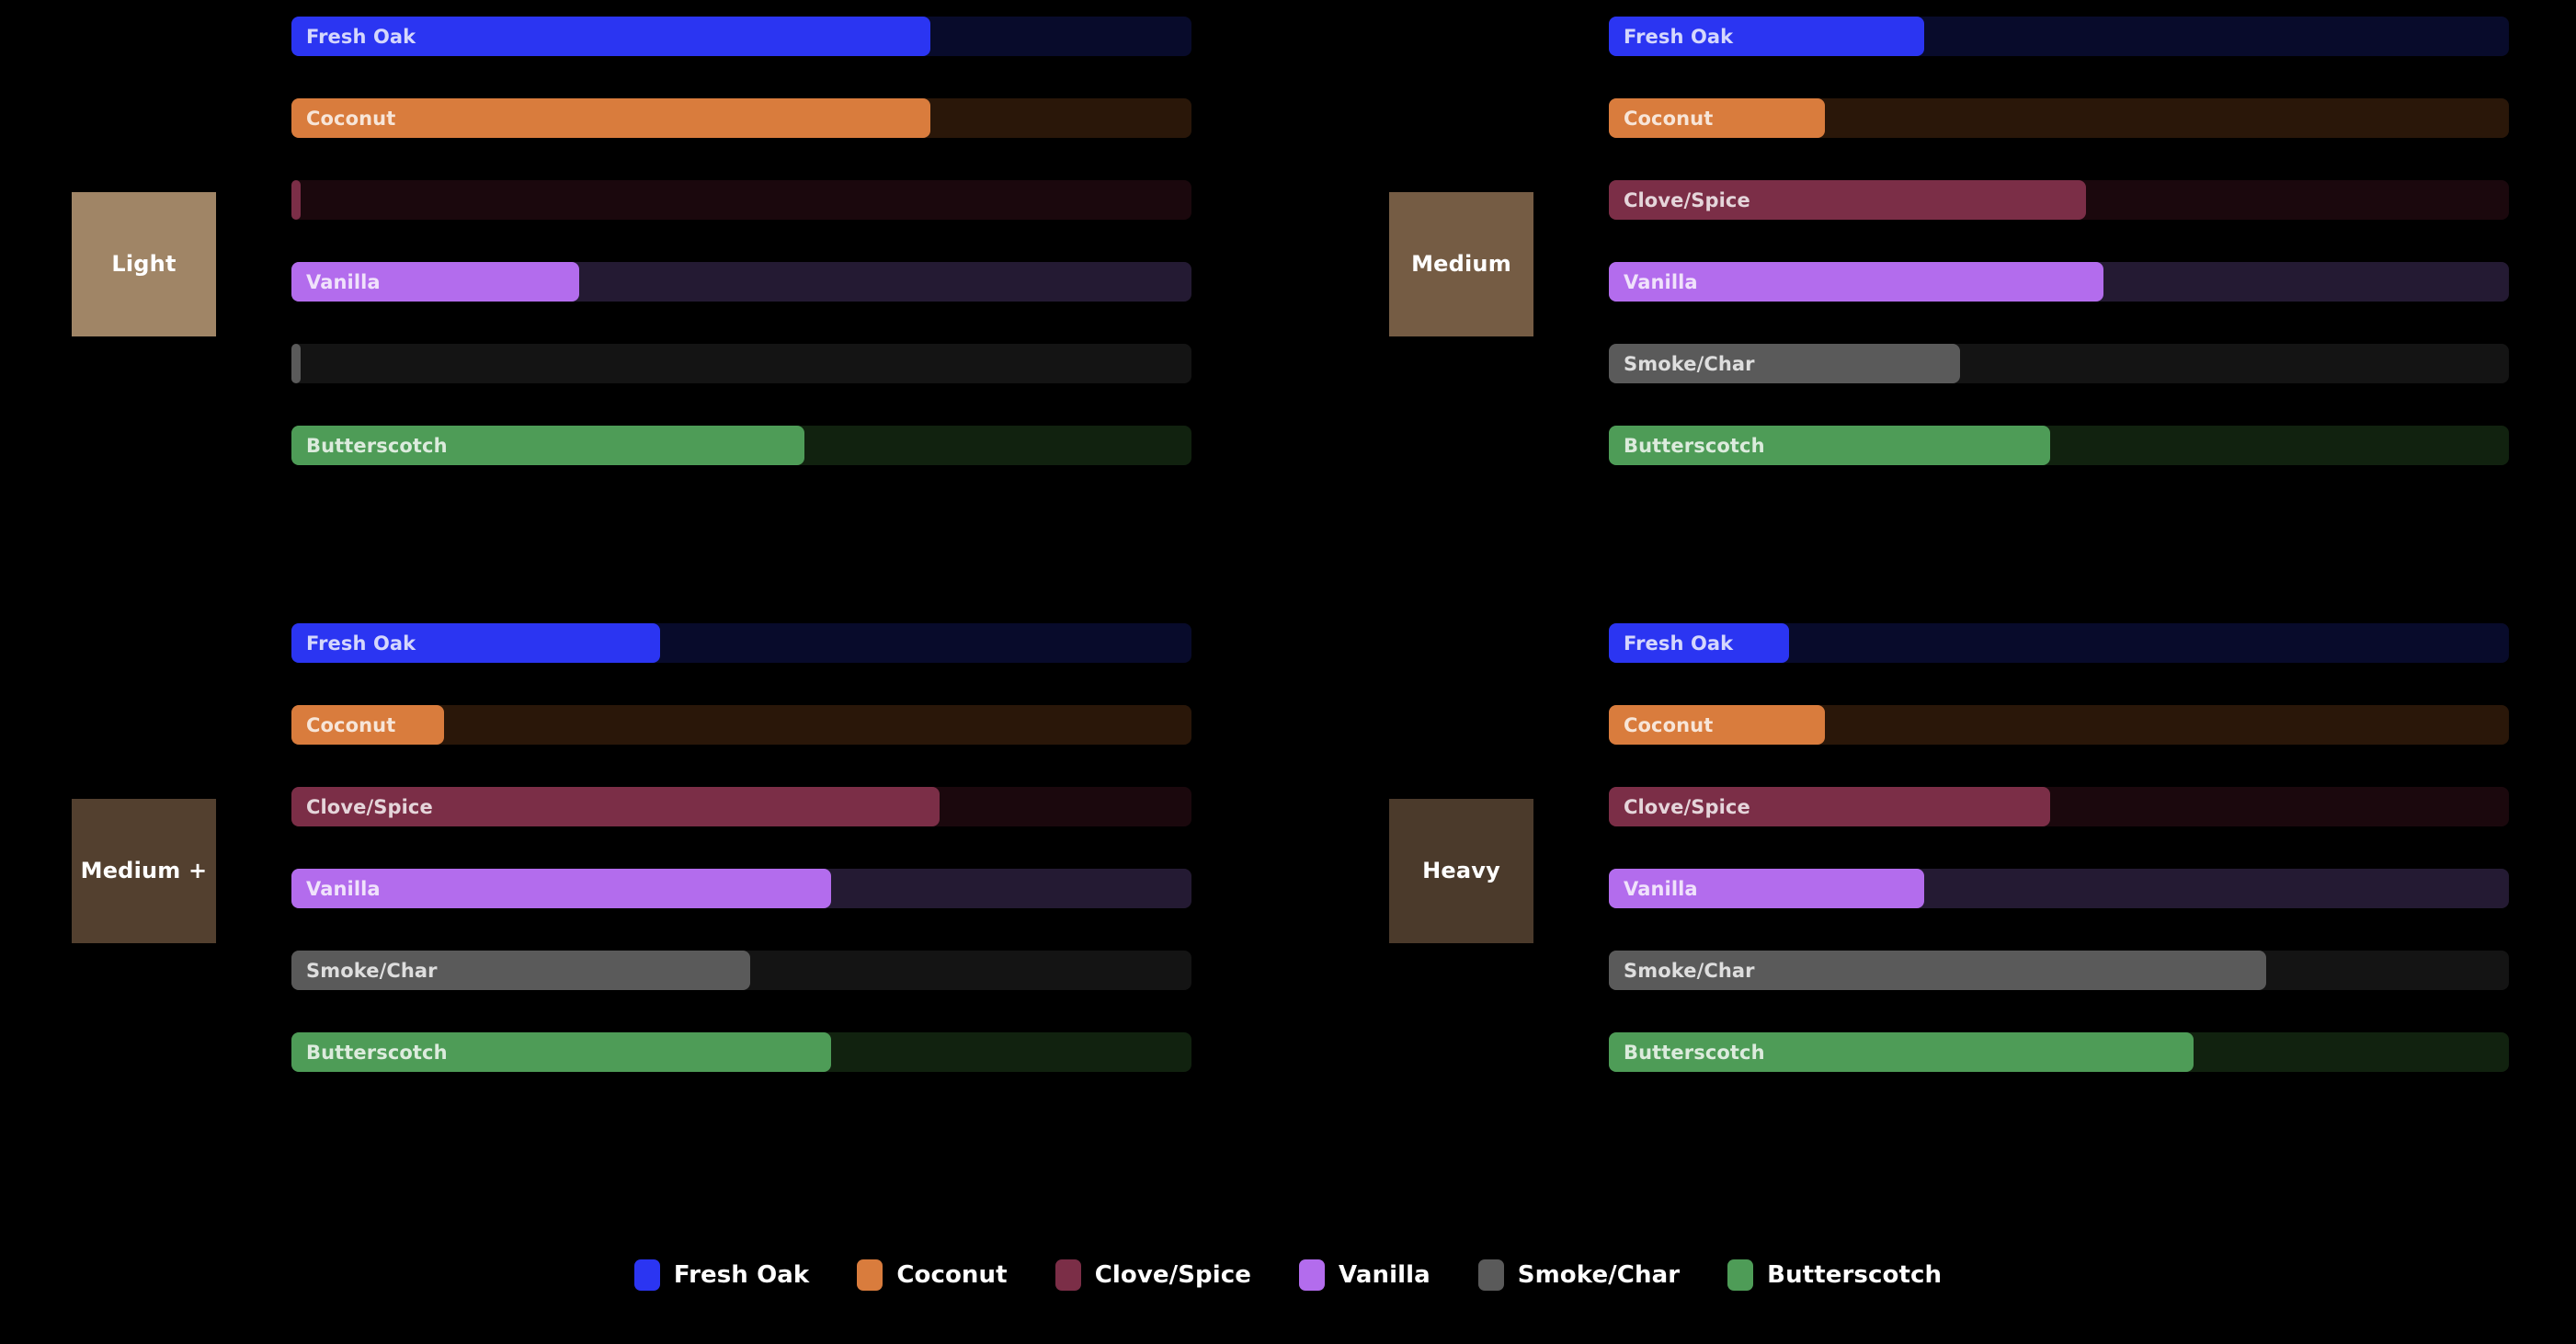  I want to click on category-label-text: Heavy, so click(1461, 870).